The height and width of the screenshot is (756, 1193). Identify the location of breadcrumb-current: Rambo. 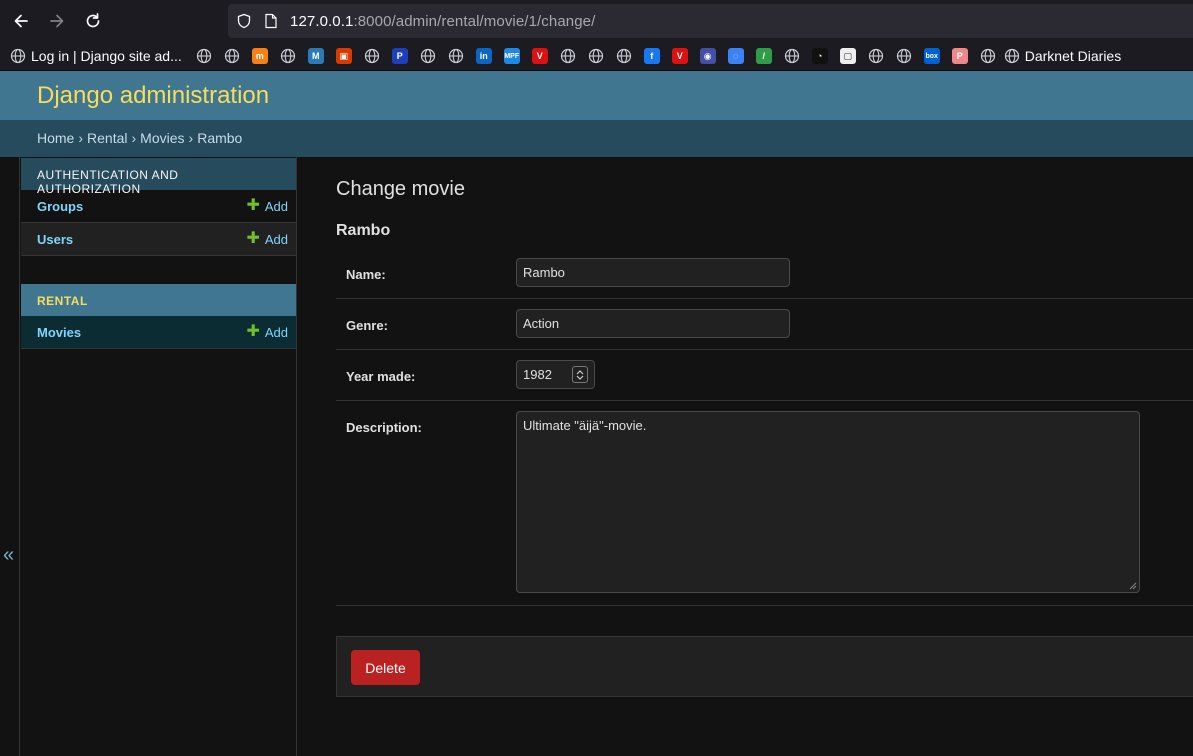
(220, 138).